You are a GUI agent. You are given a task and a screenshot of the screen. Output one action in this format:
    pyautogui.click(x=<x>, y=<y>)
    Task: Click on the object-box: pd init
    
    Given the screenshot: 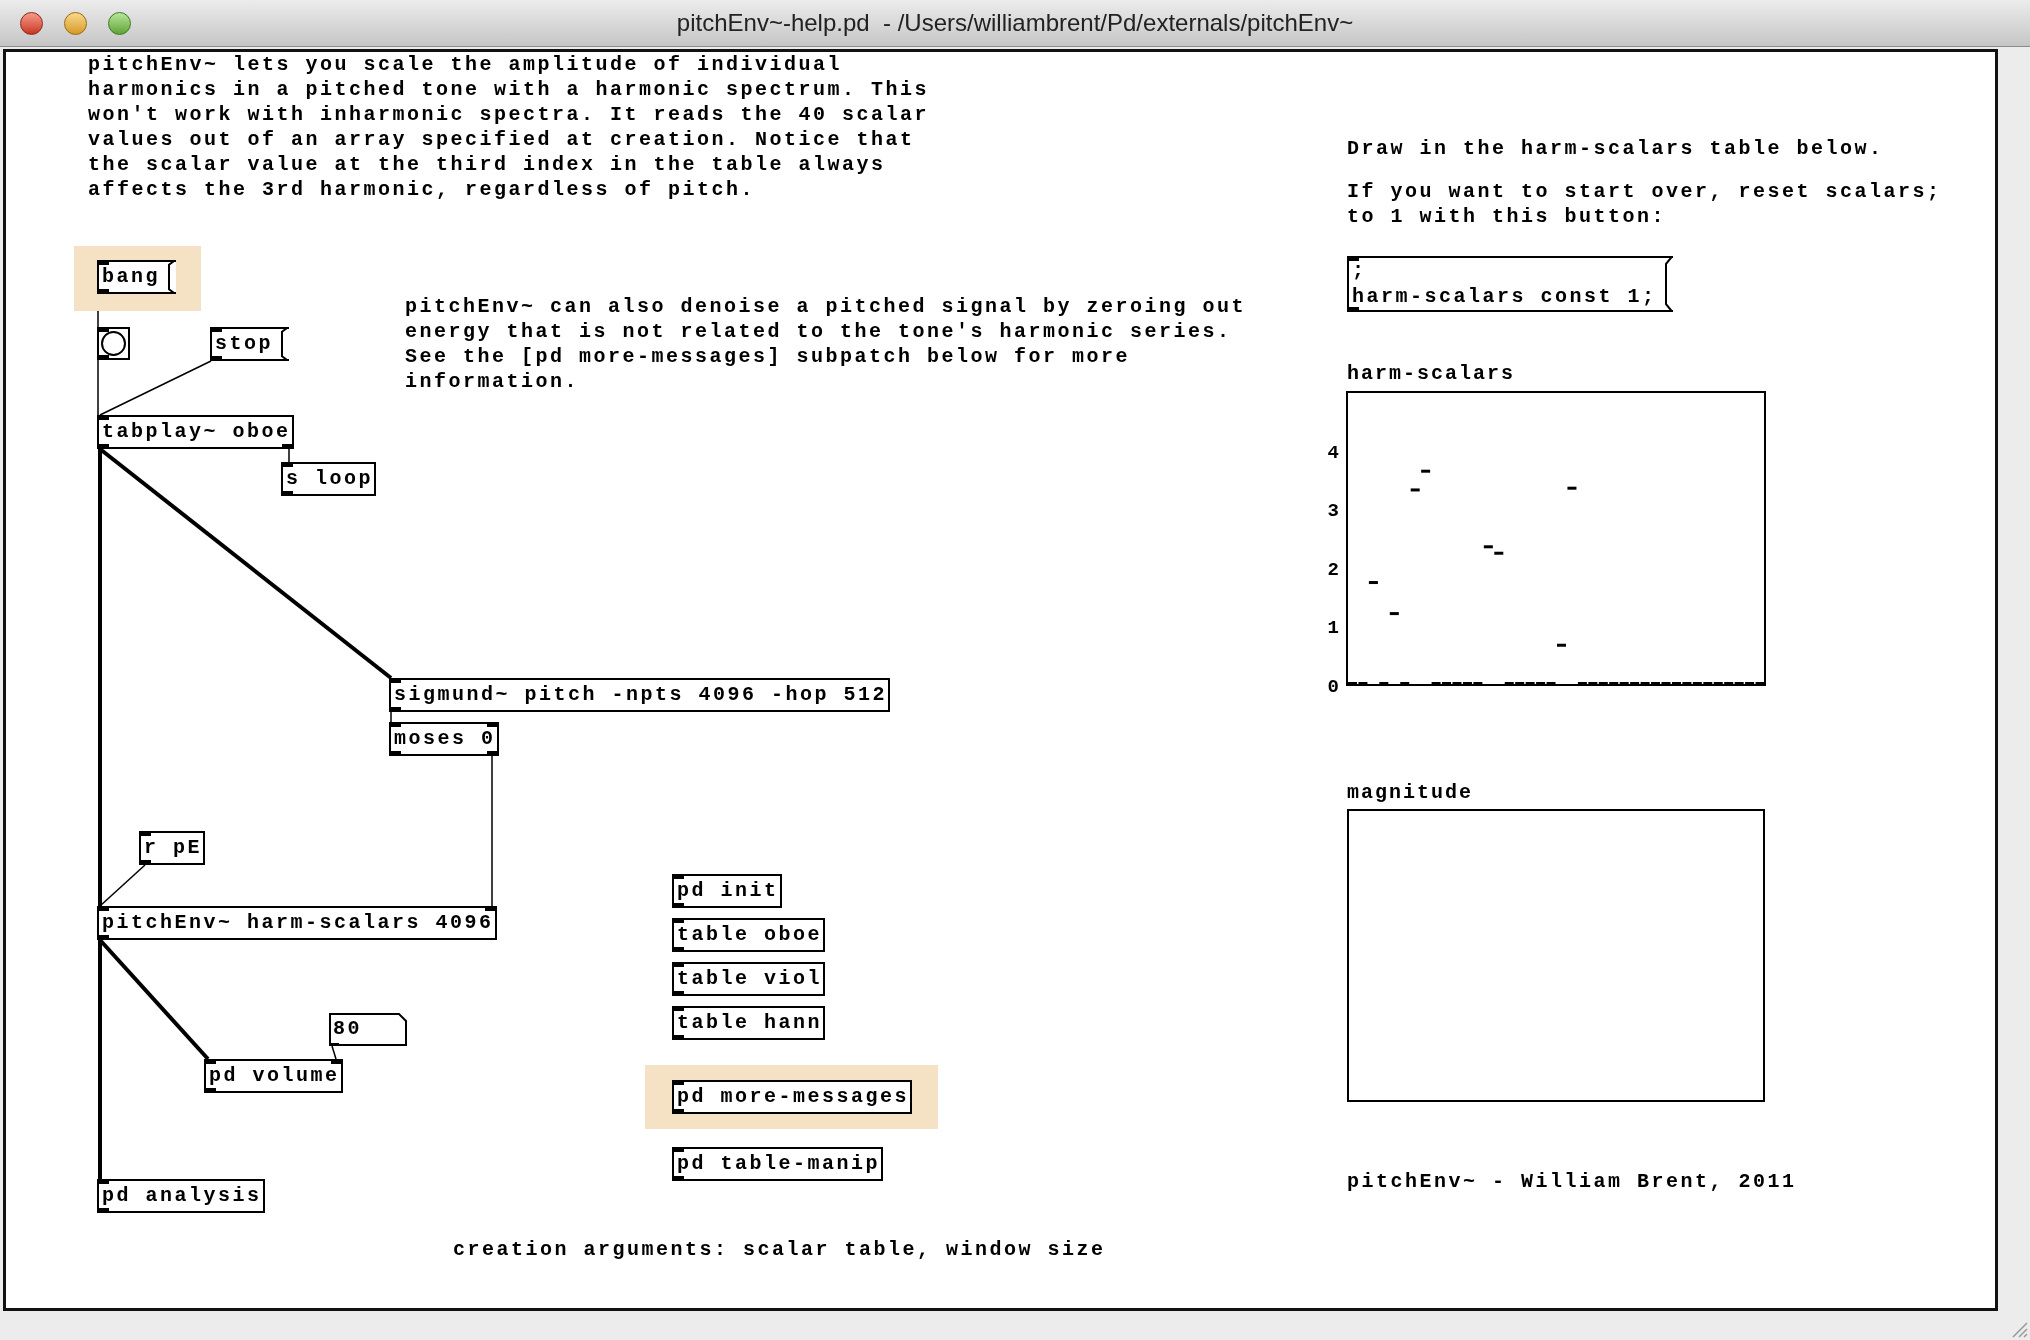 What is the action you would take?
    pyautogui.click(x=727, y=891)
    